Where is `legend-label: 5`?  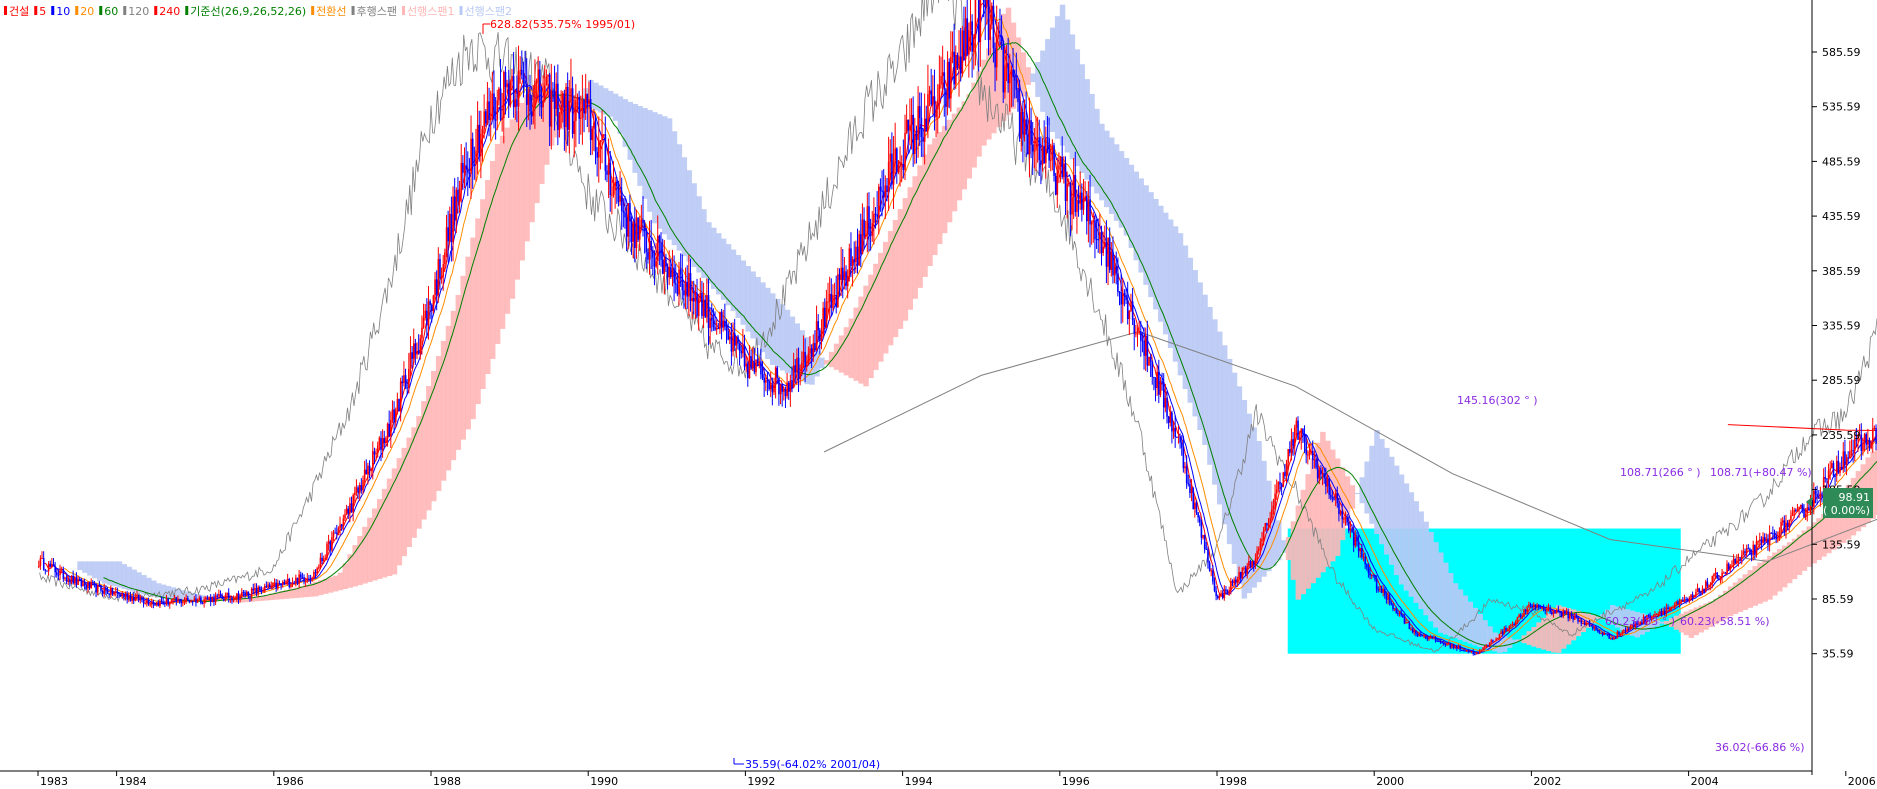
legend-label: 5 is located at coordinates (42, 11).